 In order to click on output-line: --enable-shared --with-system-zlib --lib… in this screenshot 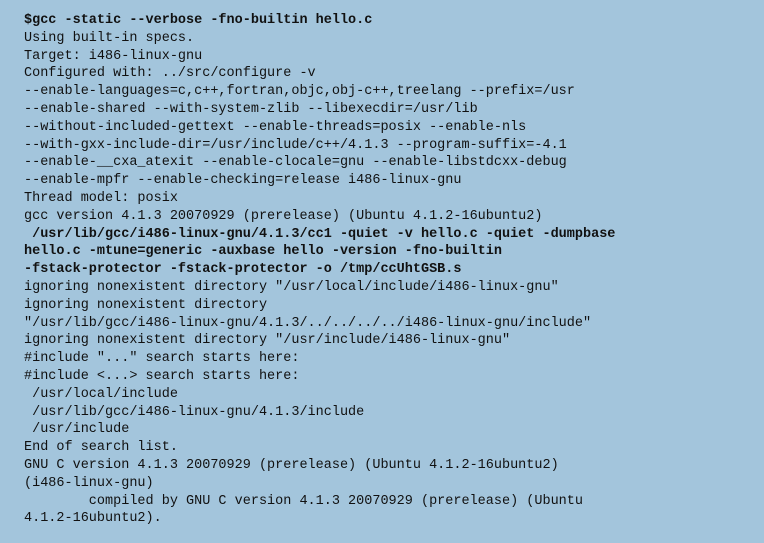, I will do `click(251, 109)`.